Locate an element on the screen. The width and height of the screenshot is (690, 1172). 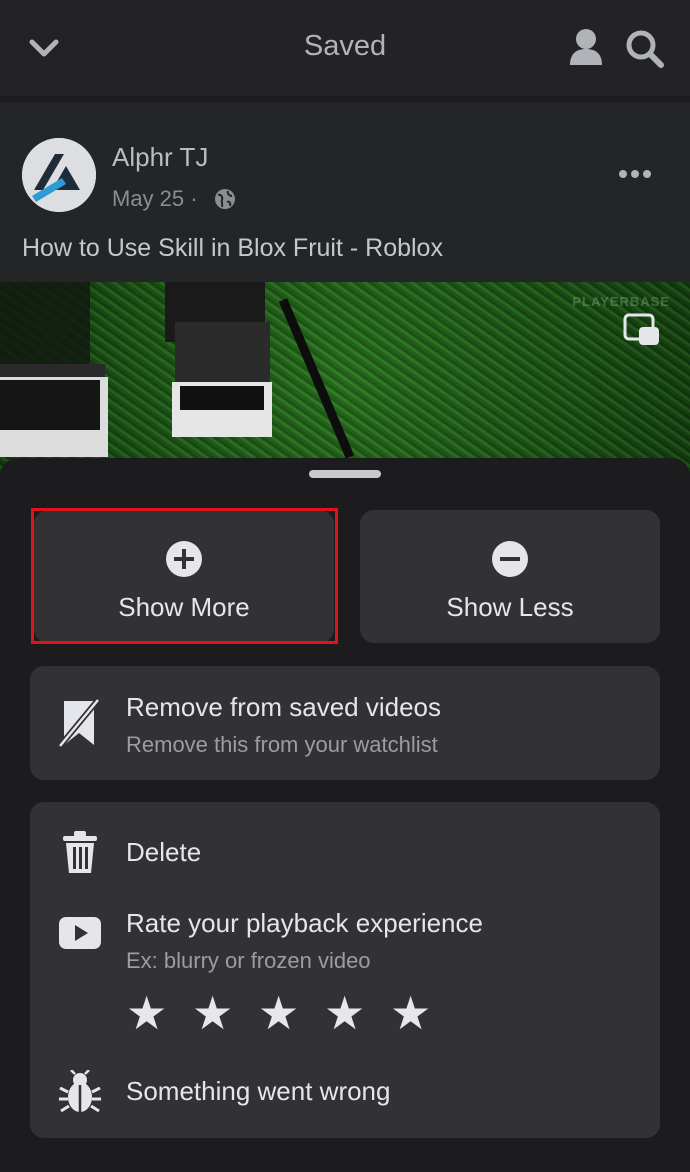
rating-star-3: ★ is located at coordinates (278, 1013).